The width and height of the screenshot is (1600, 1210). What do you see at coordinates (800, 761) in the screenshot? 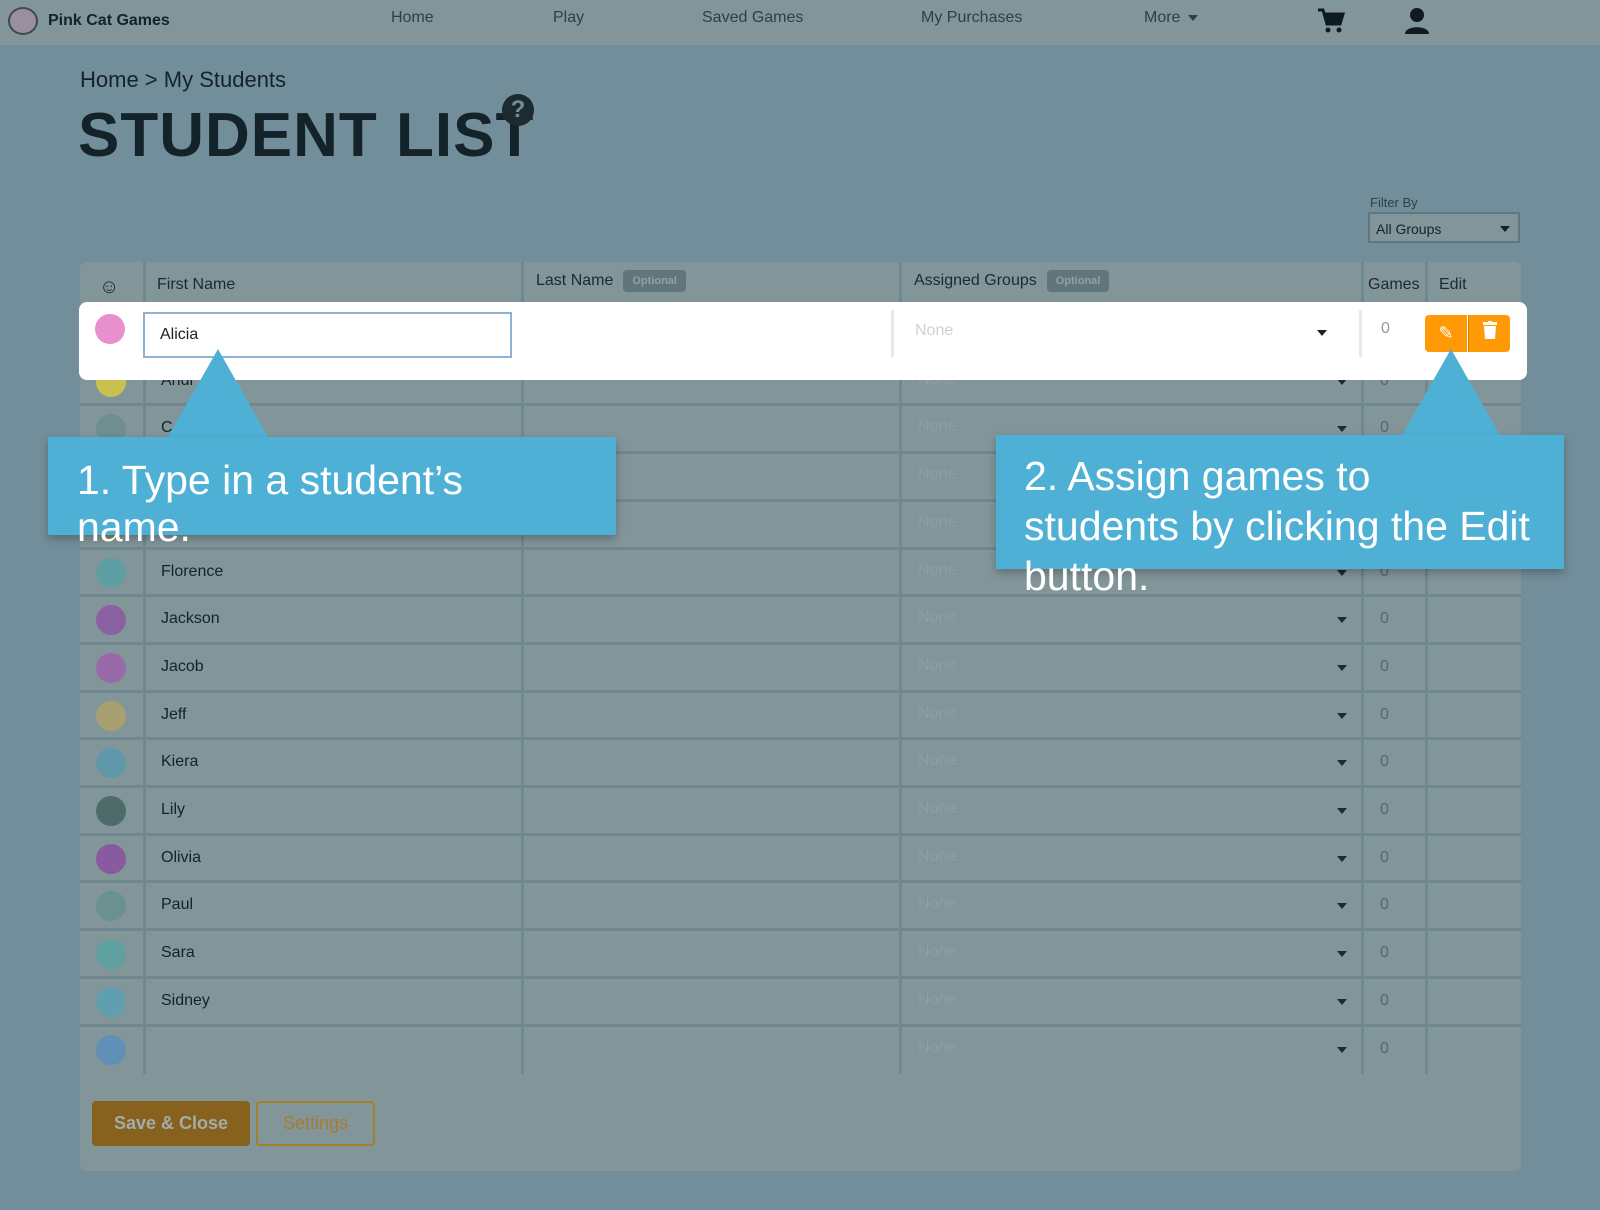
I see `table-row: Kiera None 0` at bounding box center [800, 761].